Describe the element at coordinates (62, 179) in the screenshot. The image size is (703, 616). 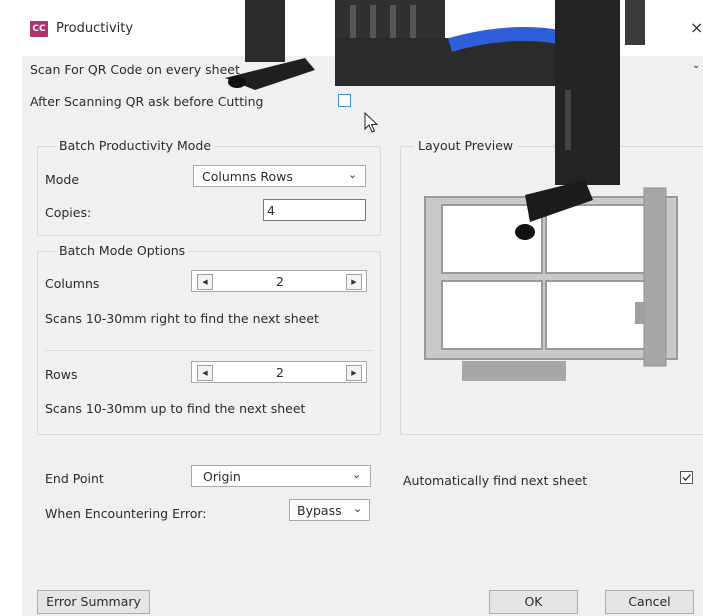
I see `mode-label: Mode` at that location.